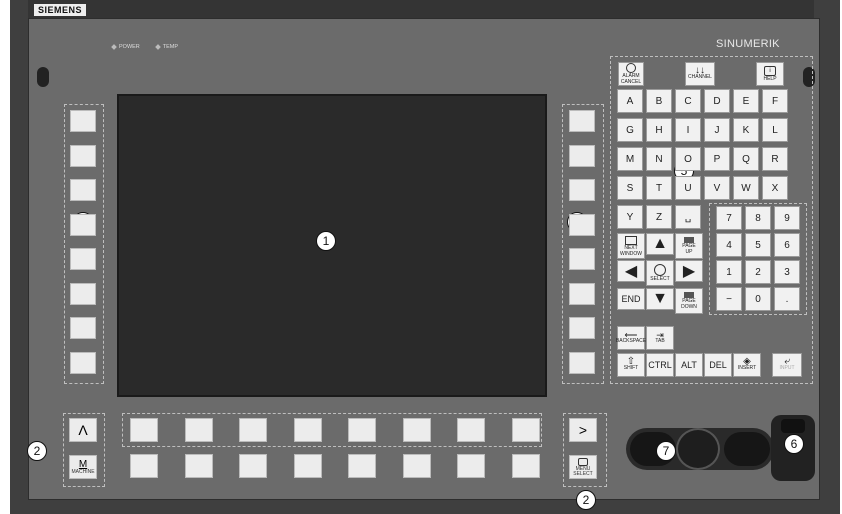 This screenshot has width=842, height=514. Describe the element at coordinates (746, 101) in the screenshot. I see `letter-key-e: E` at that location.